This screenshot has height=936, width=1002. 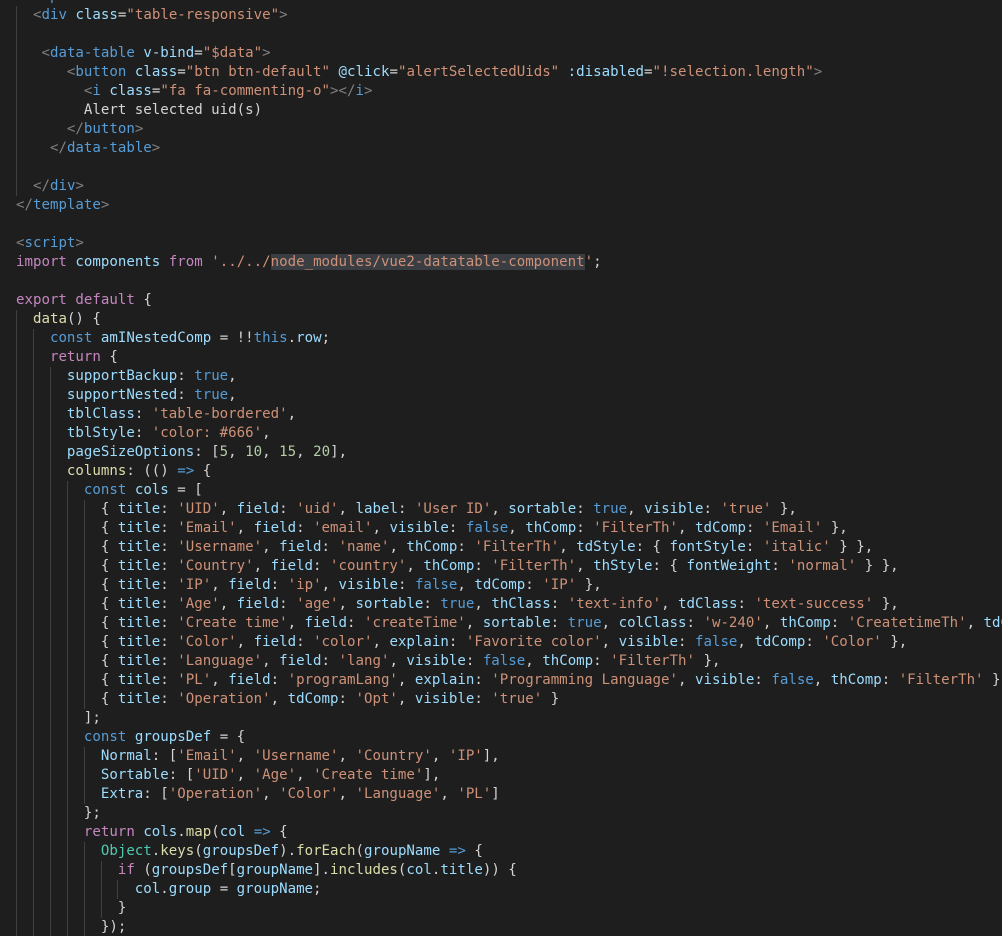 I want to click on code-line: pageSizeOptions: [5, 10, 15, 20],, so click(x=501, y=452).